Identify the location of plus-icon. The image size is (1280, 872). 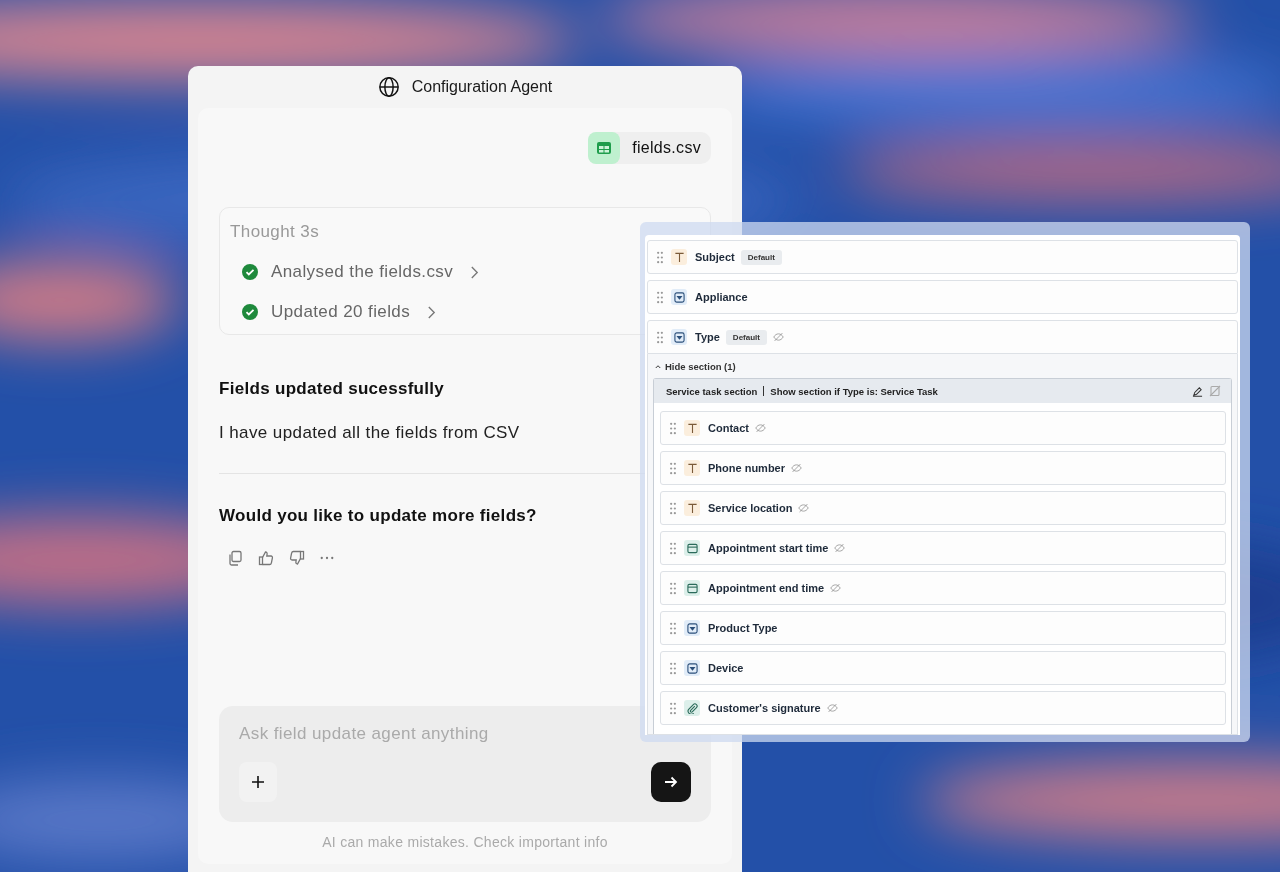
(258, 782).